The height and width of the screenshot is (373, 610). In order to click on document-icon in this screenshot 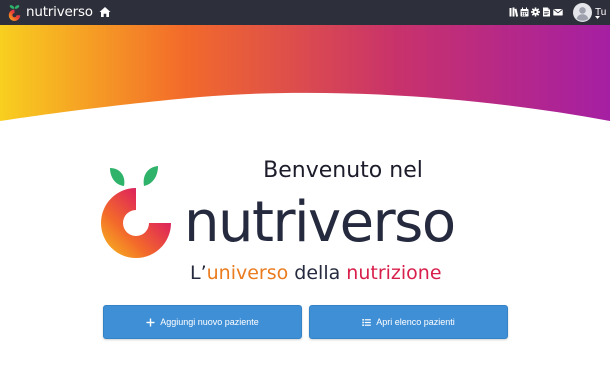, I will do `click(546, 12)`.